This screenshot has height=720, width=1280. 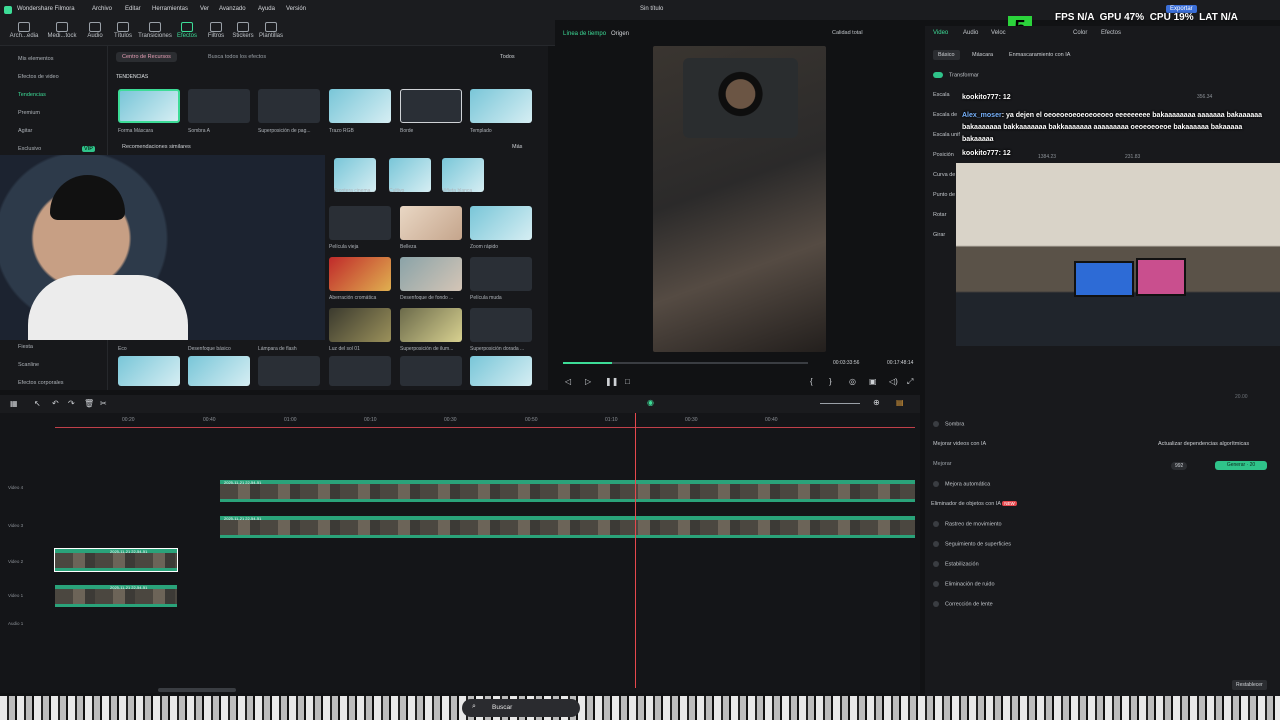 I want to click on prev-frame-icon: ◁, so click(x=568, y=381).